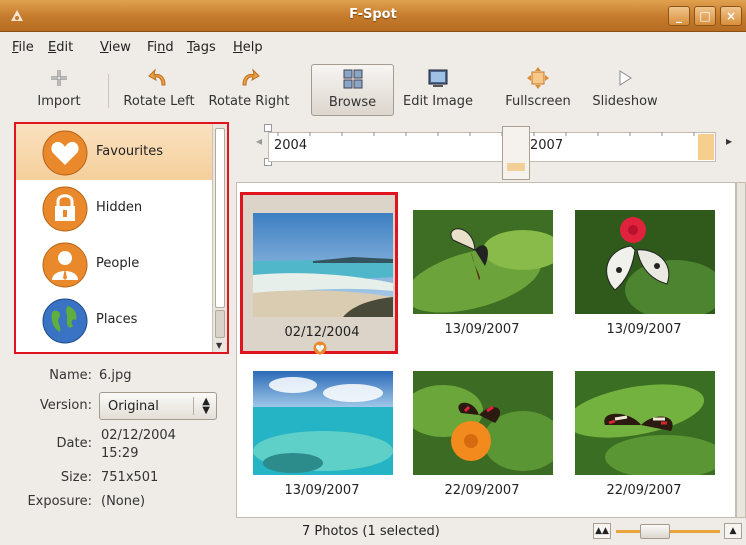  Describe the element at coordinates (706, 147) in the screenshot. I see `timeline-end-marker` at that location.